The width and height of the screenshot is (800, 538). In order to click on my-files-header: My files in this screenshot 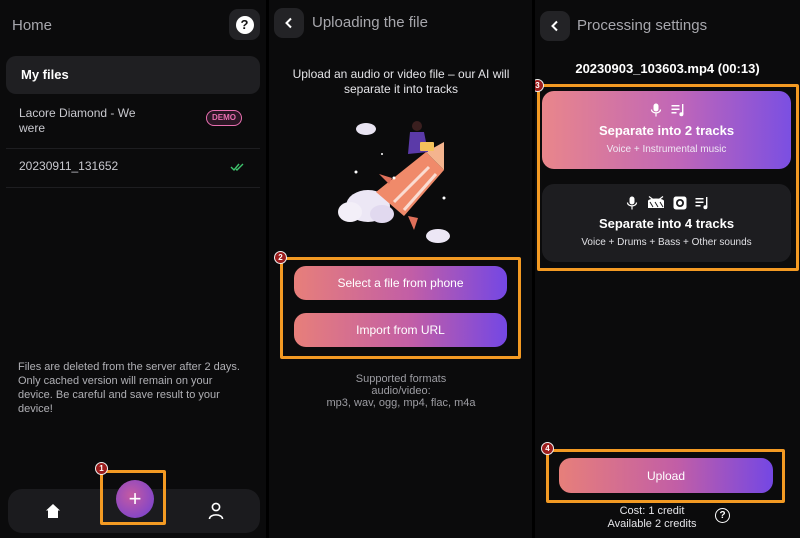, I will do `click(133, 75)`.